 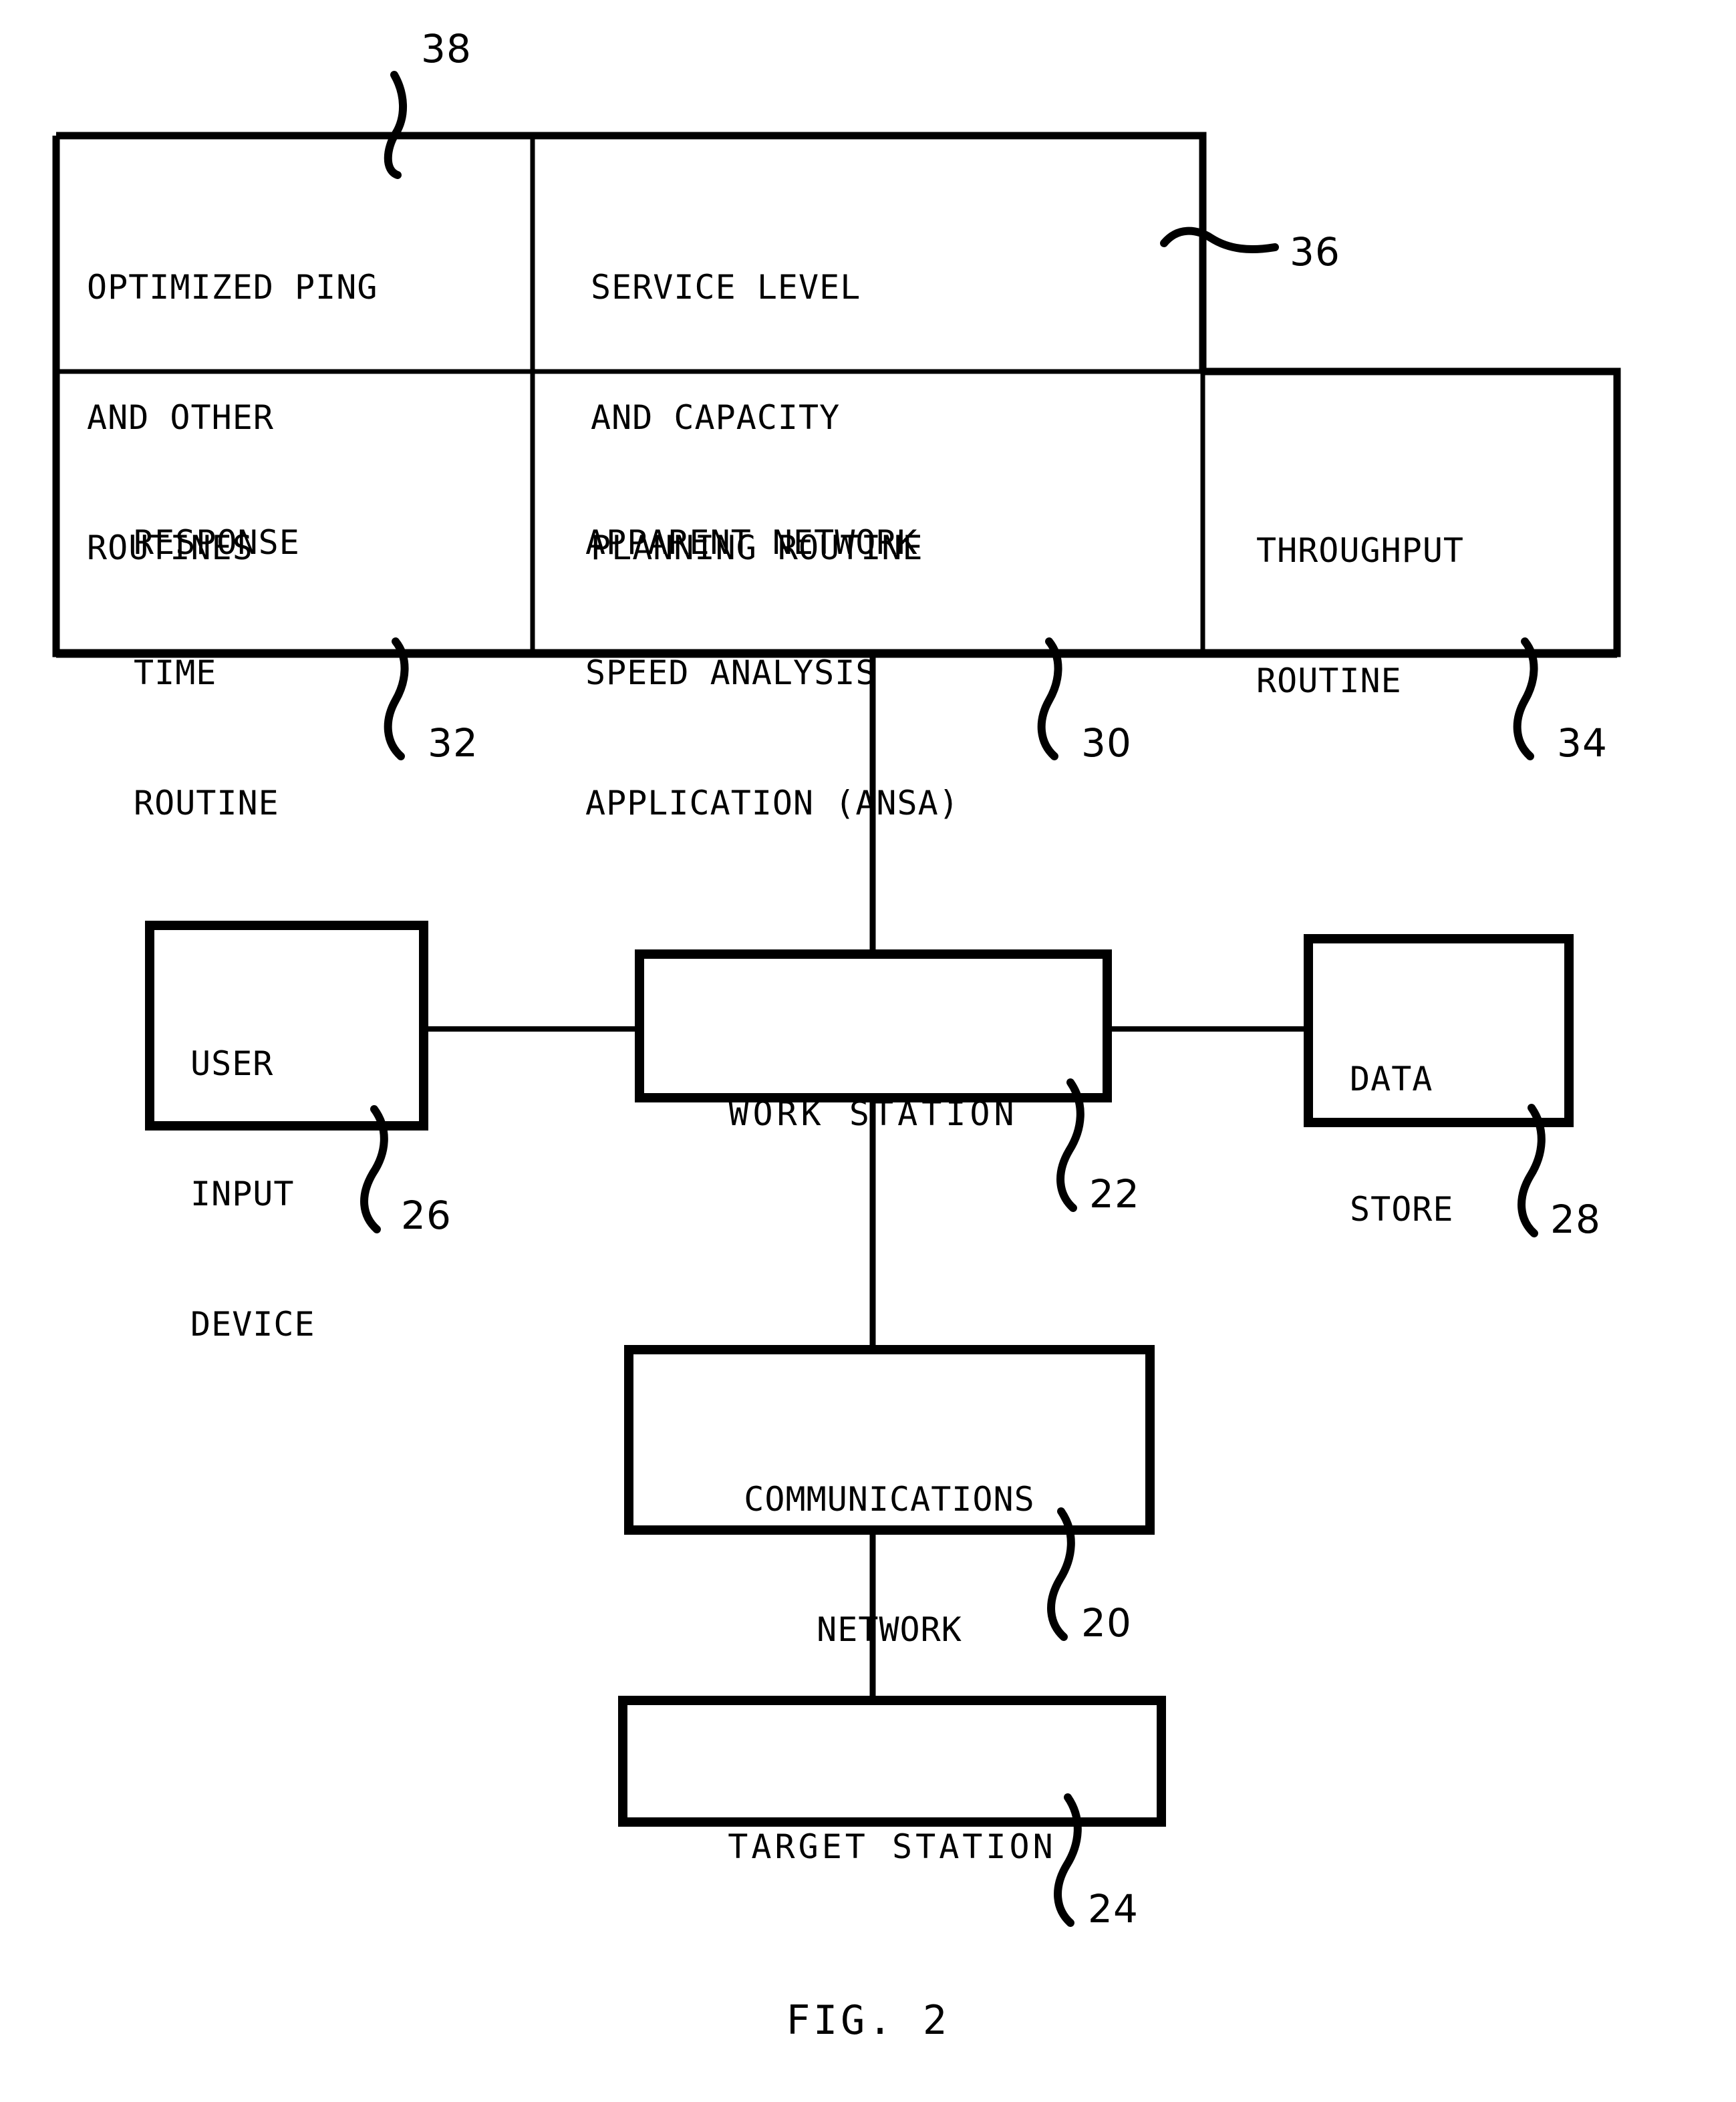 What do you see at coordinates (242, 1194) in the screenshot?
I see `block-line: INPUT` at bounding box center [242, 1194].